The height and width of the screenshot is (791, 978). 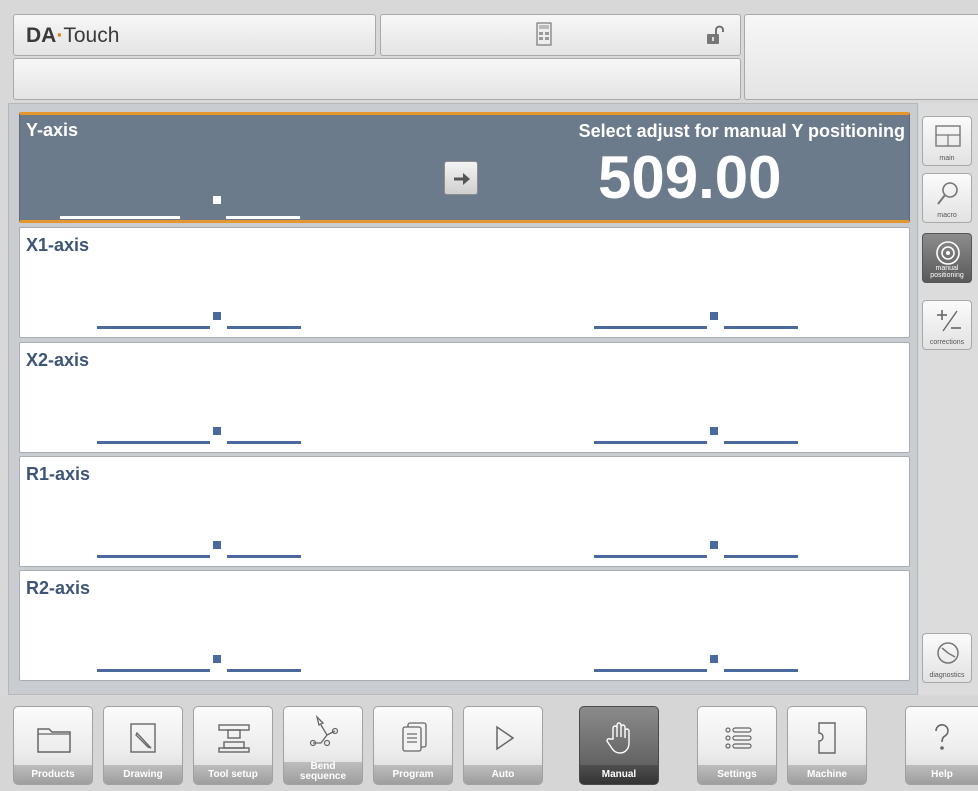 I want to click on nav-drawing-button: Drawing, so click(x=143, y=745).